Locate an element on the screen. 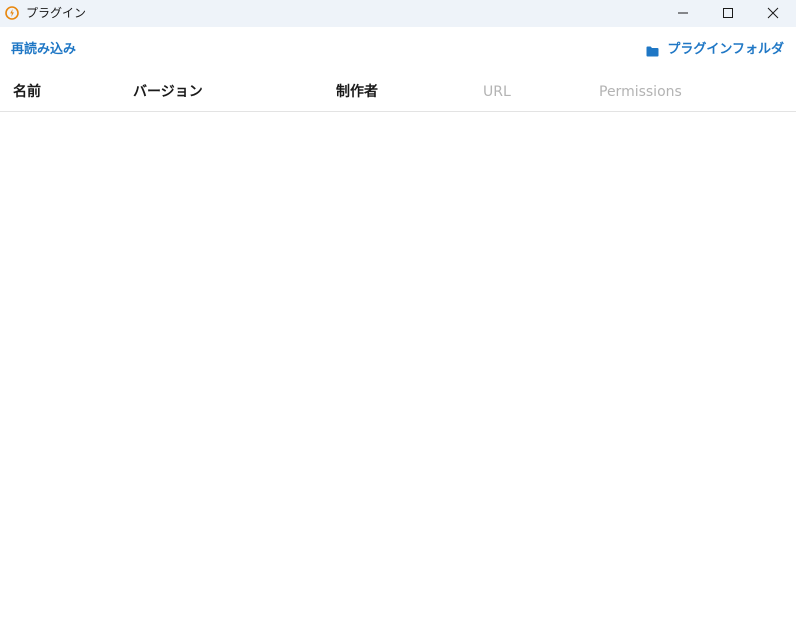  plugin-app-icon is located at coordinates (12, 12).